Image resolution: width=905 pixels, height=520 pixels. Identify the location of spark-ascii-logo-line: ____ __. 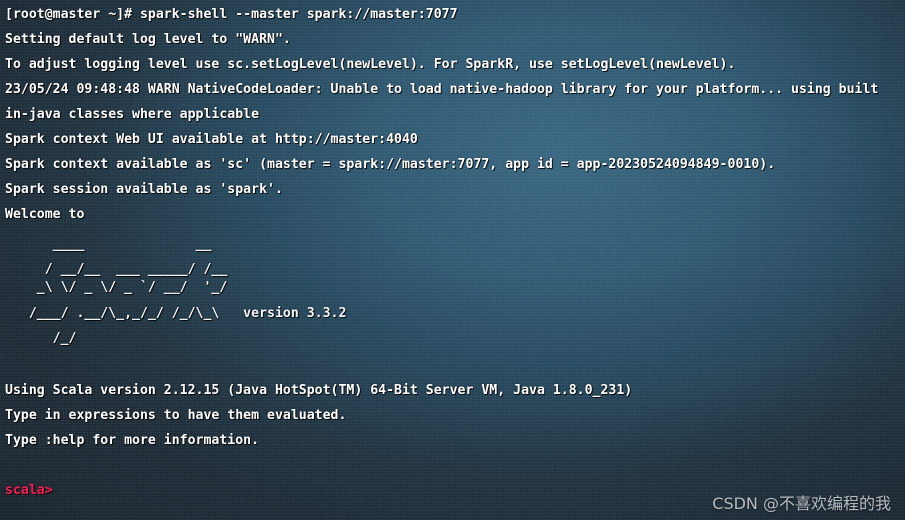
(108, 244).